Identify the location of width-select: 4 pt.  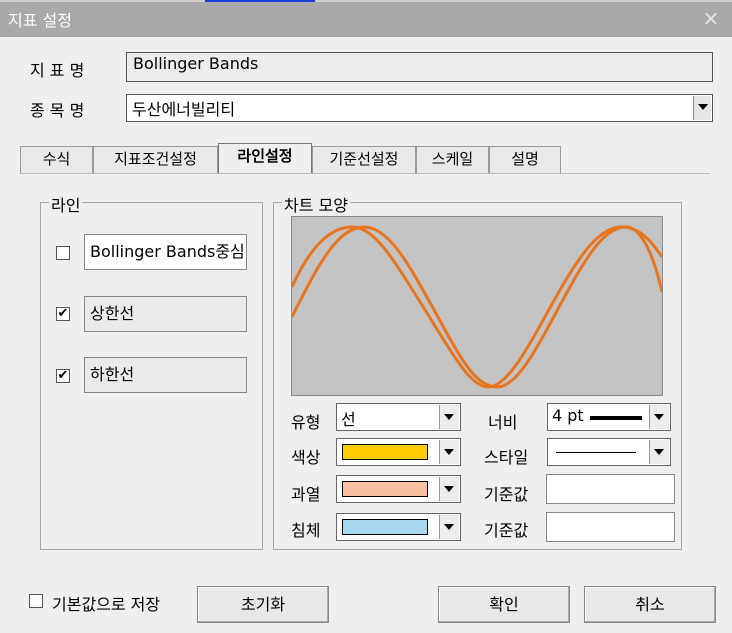
(609, 417).